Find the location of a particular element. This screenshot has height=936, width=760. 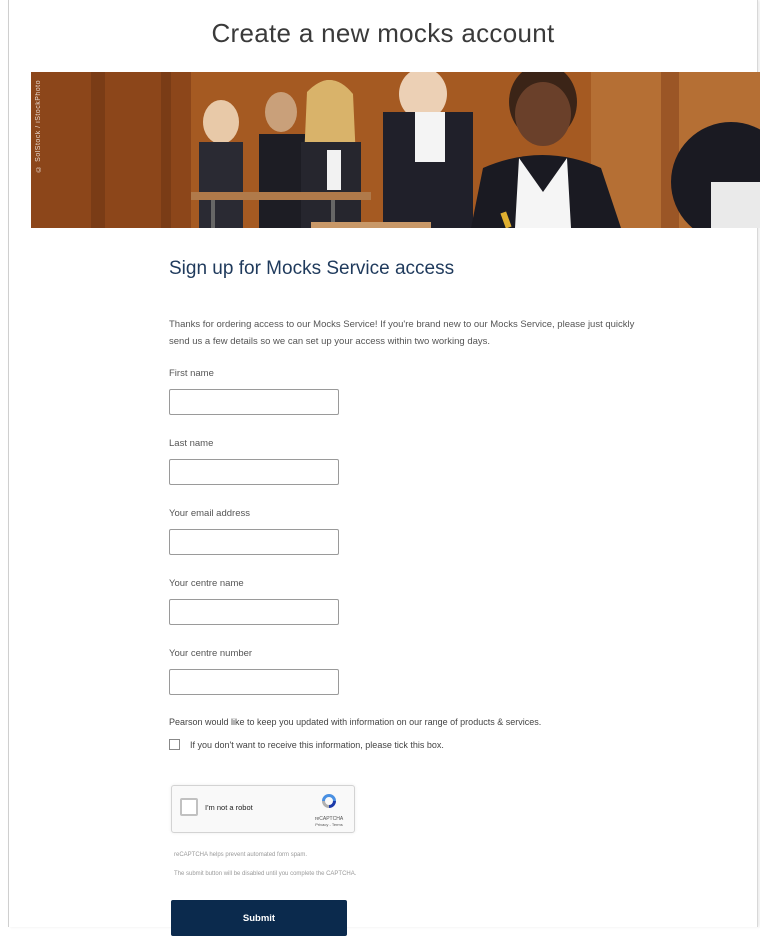

email-field is located at coordinates (254, 542).